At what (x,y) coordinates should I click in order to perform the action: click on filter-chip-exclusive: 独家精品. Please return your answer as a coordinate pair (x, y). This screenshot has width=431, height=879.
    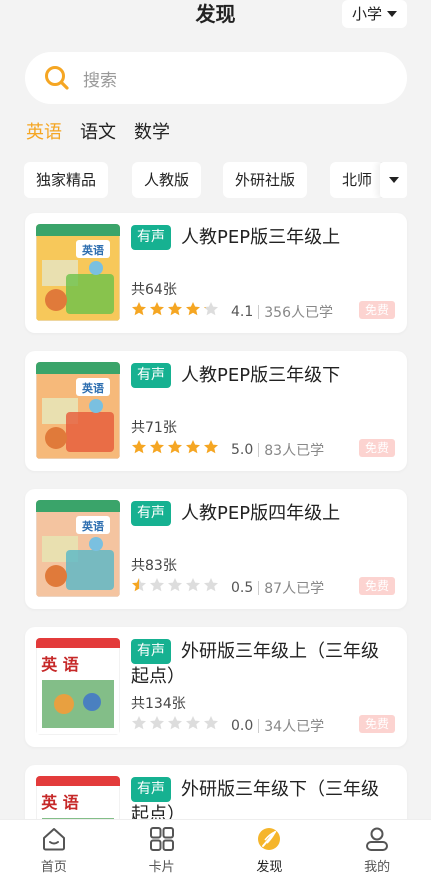
    Looking at the image, I should click on (66, 180).